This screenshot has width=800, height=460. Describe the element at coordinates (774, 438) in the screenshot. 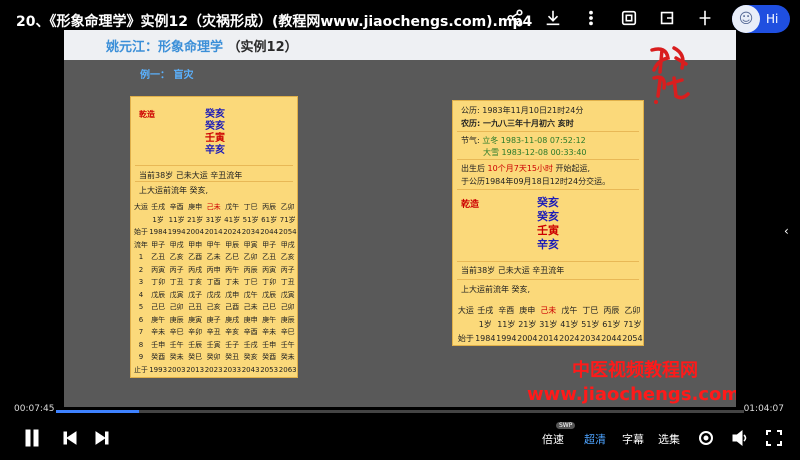

I see `fullscreen-button` at that location.